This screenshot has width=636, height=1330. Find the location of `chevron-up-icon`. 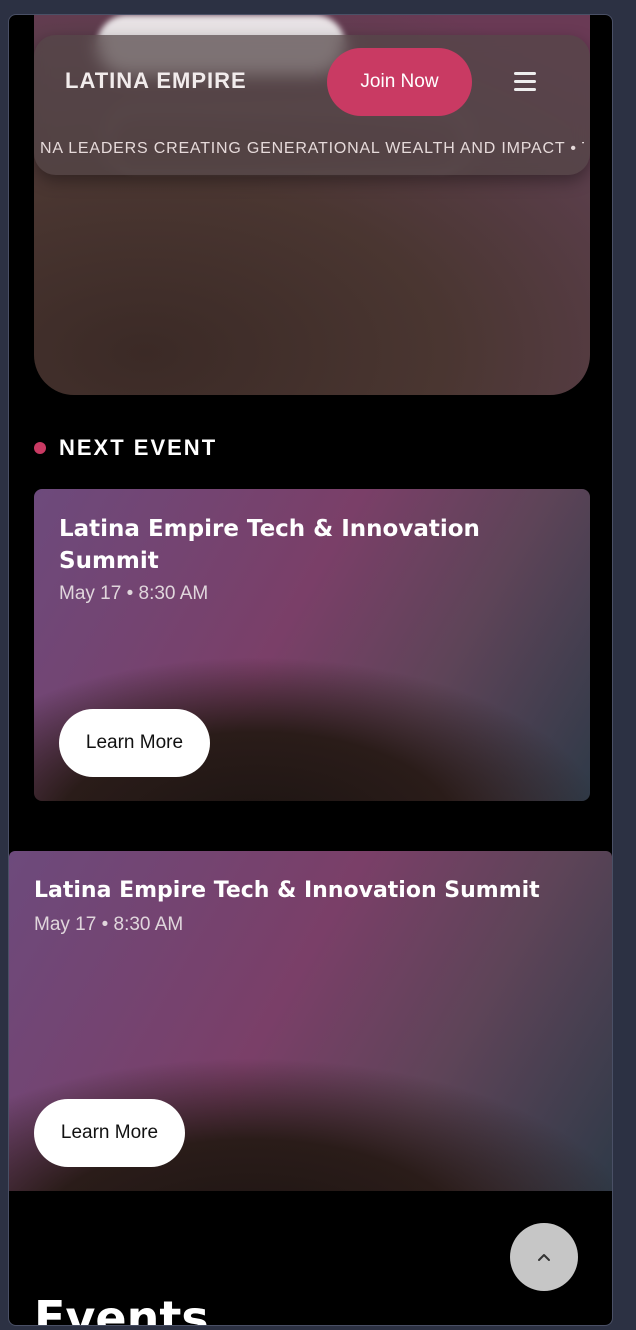

chevron-up-icon is located at coordinates (544, 1257).